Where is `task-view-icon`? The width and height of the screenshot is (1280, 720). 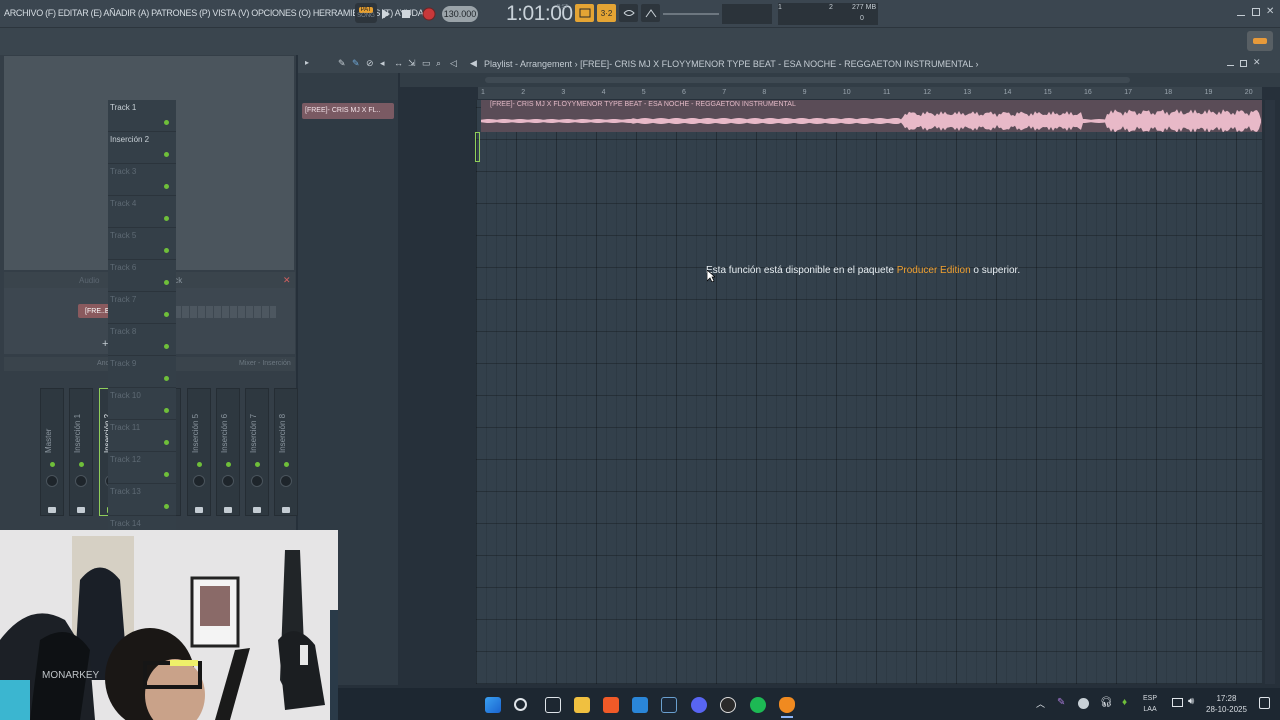 task-view-icon is located at coordinates (553, 705).